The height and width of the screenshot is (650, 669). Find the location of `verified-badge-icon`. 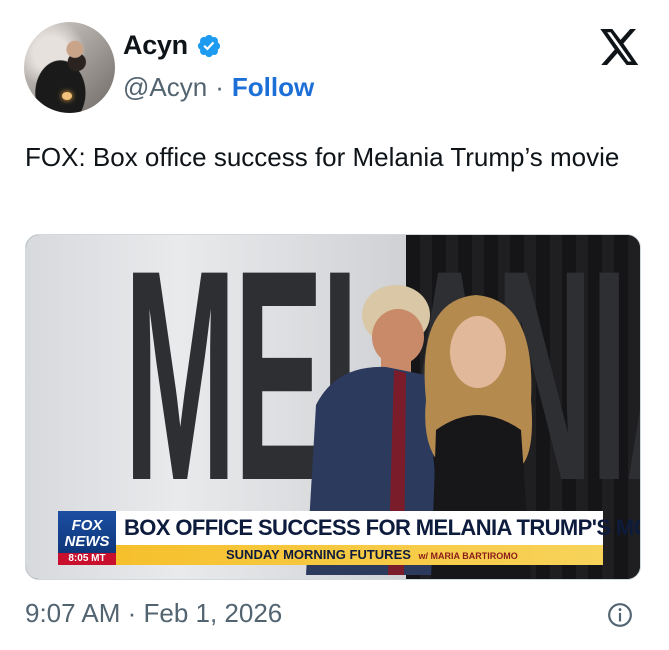

verified-badge-icon is located at coordinates (208, 45).